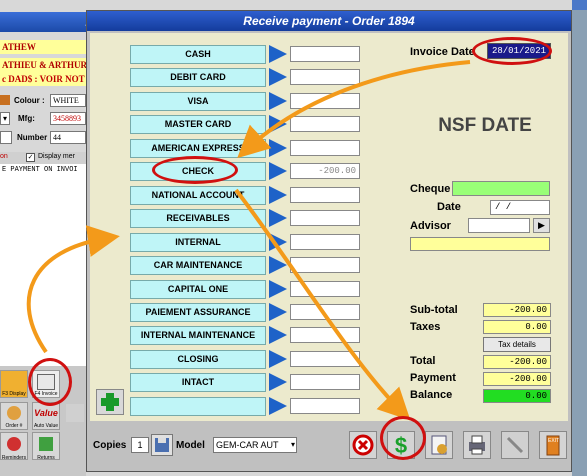 The width and height of the screenshot is (587, 476). What do you see at coordinates (403, 438) in the screenshot?
I see `annotation-circle-dollar` at bounding box center [403, 438].